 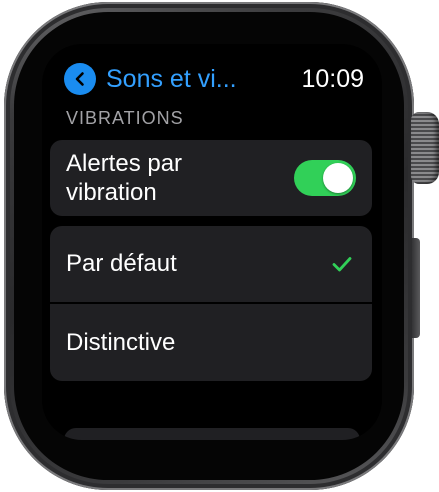 I want to click on option-default-label: Par défaut, so click(x=121, y=263).